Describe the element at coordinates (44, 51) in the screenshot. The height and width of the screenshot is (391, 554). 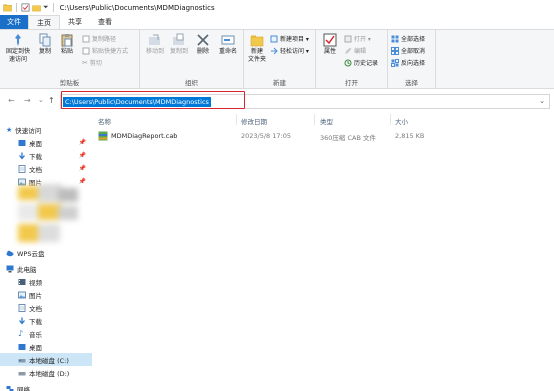
I see `copy-label: 复制` at that location.